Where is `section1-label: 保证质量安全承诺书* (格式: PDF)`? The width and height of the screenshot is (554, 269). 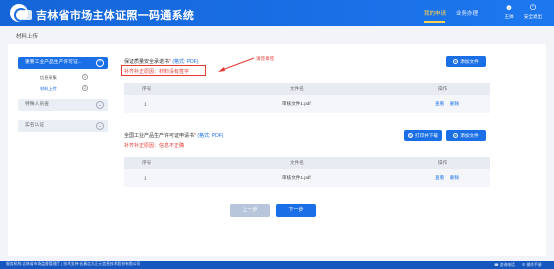
section1-label: 保证质量安全承诺书* (格式: PDF) is located at coordinates (161, 62).